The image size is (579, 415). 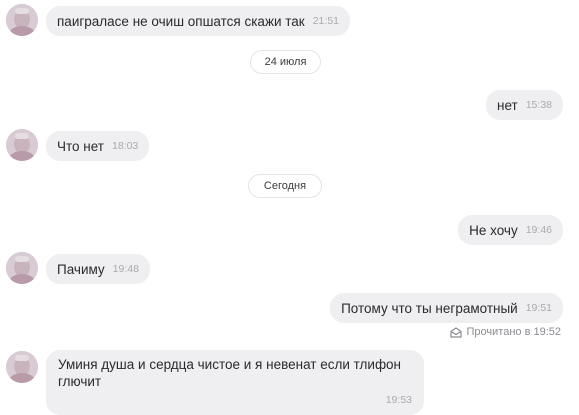 I want to click on date-separator: Сегодня, so click(x=285, y=186).